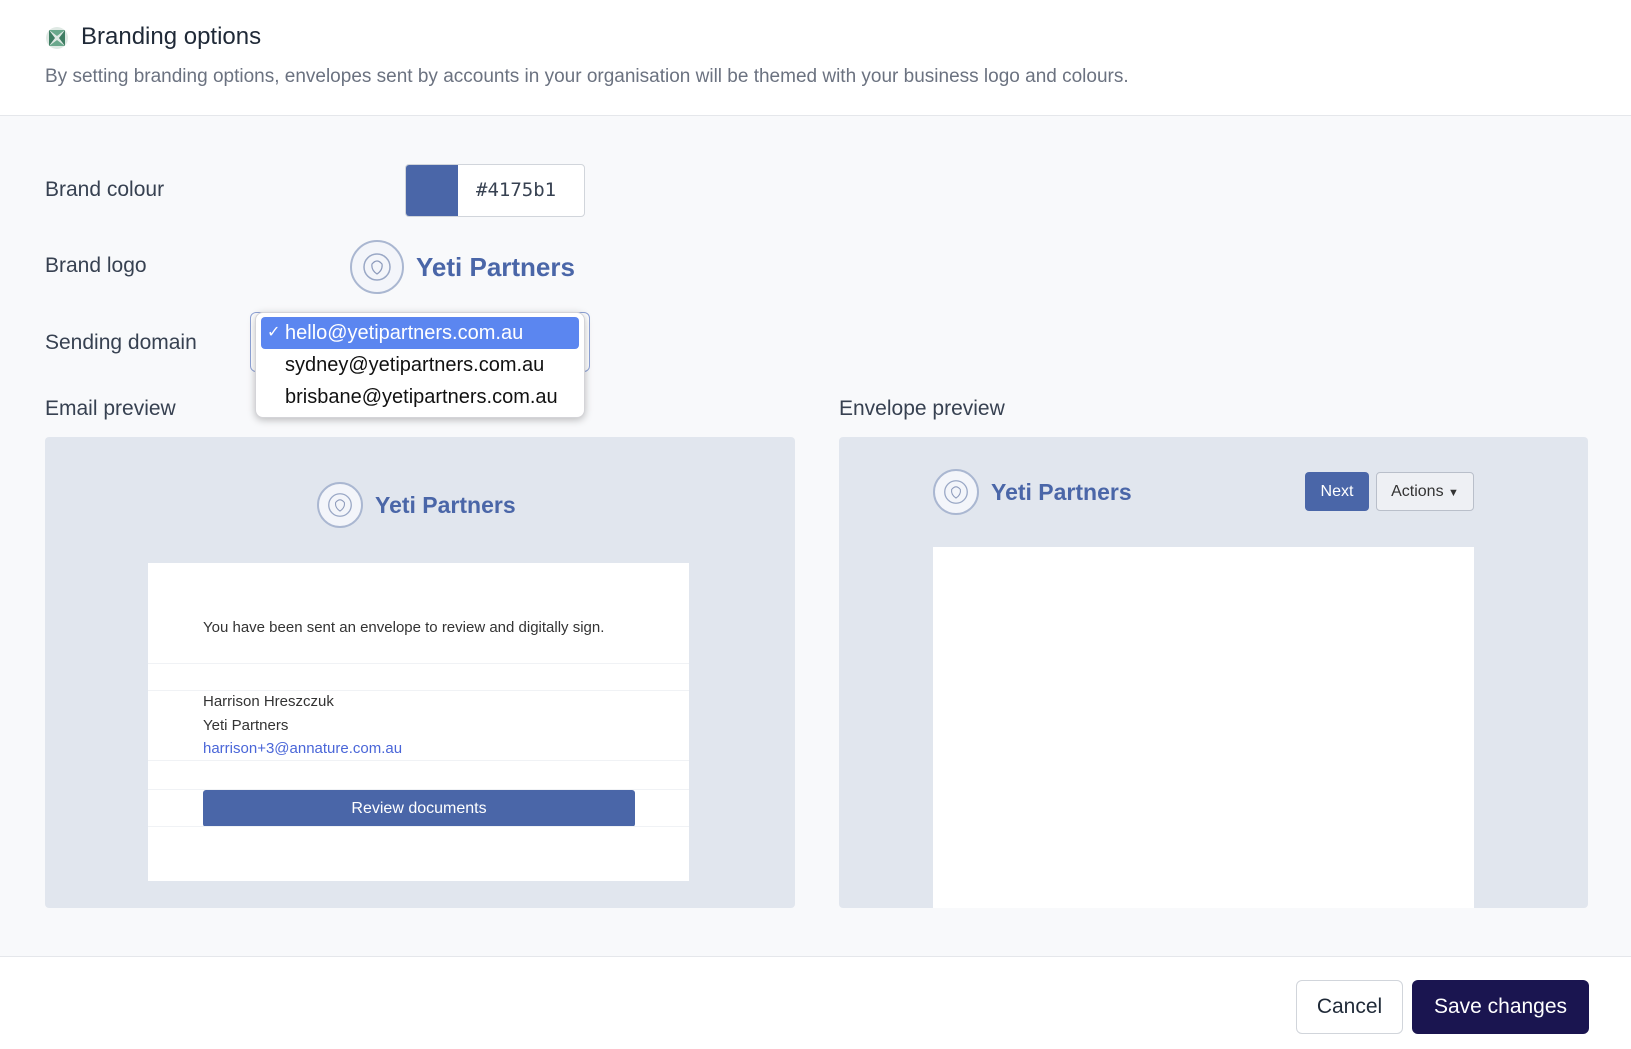 This screenshot has height=1049, width=1631. Describe the element at coordinates (302, 749) in the screenshot. I see `sender-email-link: harrison+3@annature.com.au` at that location.